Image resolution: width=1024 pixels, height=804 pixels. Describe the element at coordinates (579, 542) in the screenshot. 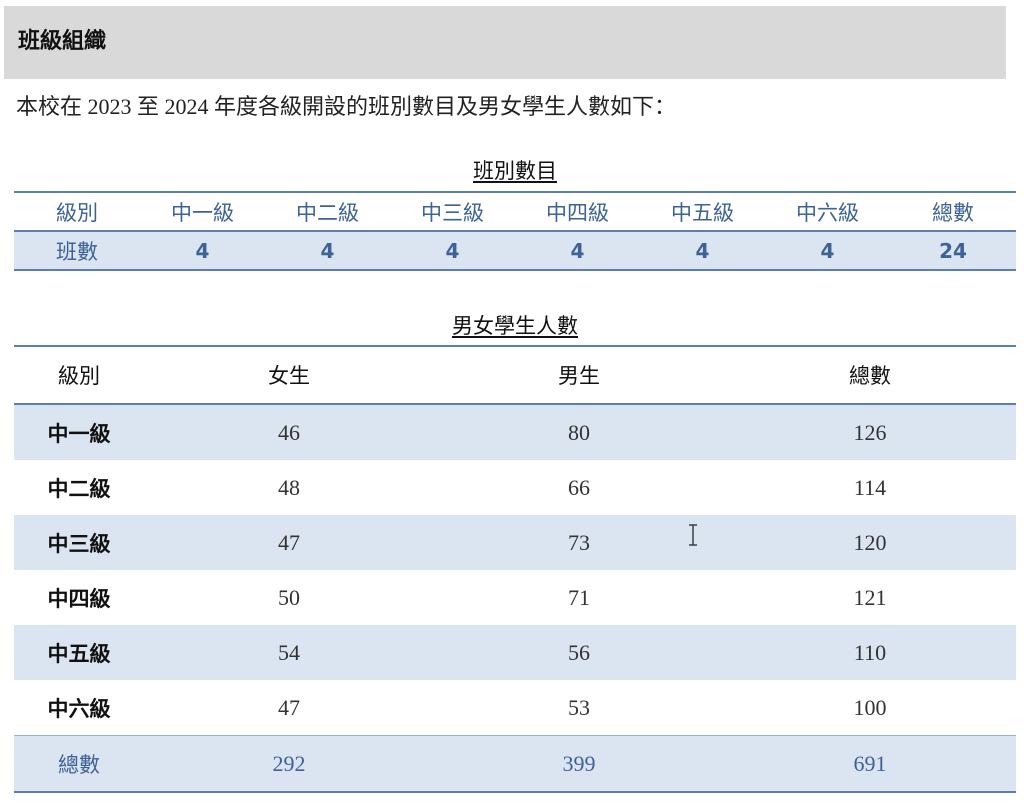

I see `male-cell: 73` at that location.